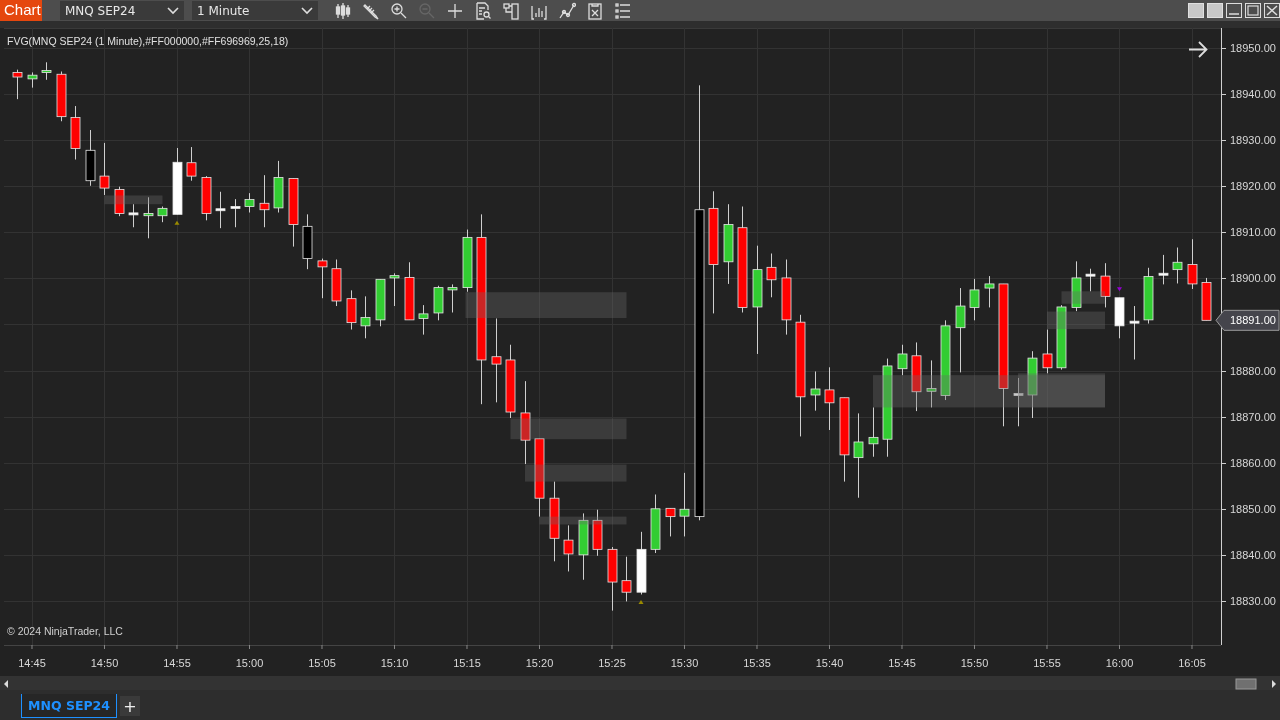 This screenshot has height=720, width=1280. Describe the element at coordinates (255, 10) in the screenshot. I see `interval-dropdown: 1 Minute` at that location.